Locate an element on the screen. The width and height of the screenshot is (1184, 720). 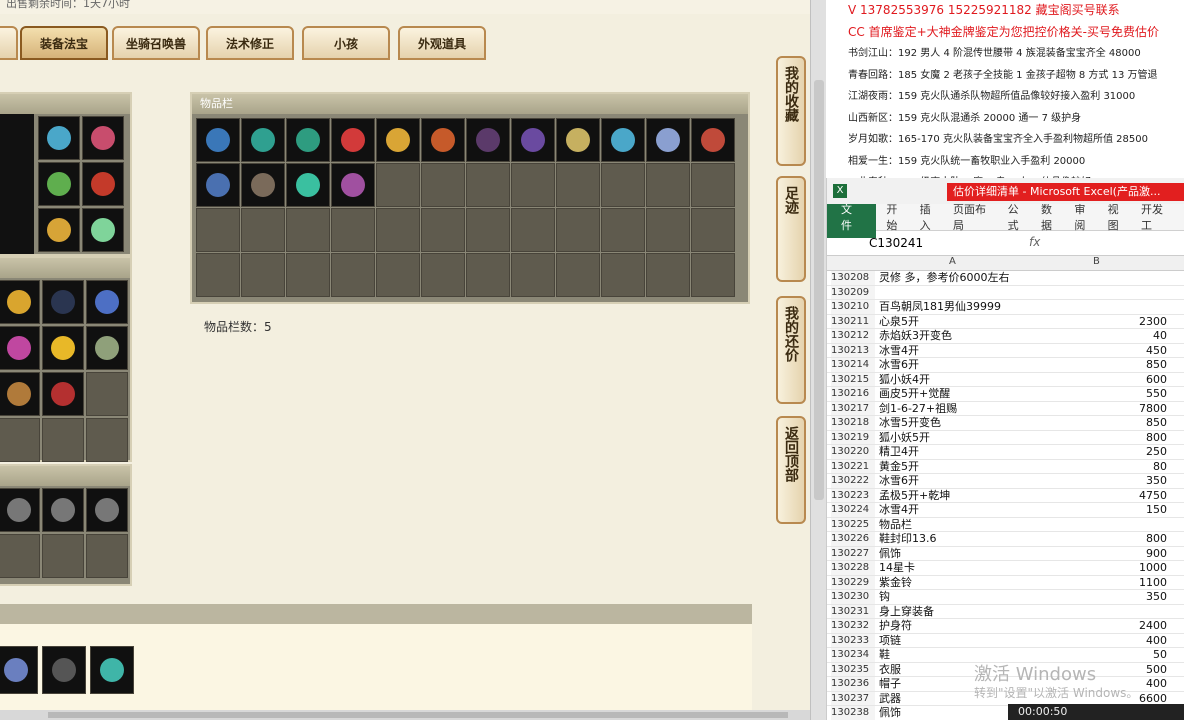
cell-b: 80 is located at coordinates (1160, 467).